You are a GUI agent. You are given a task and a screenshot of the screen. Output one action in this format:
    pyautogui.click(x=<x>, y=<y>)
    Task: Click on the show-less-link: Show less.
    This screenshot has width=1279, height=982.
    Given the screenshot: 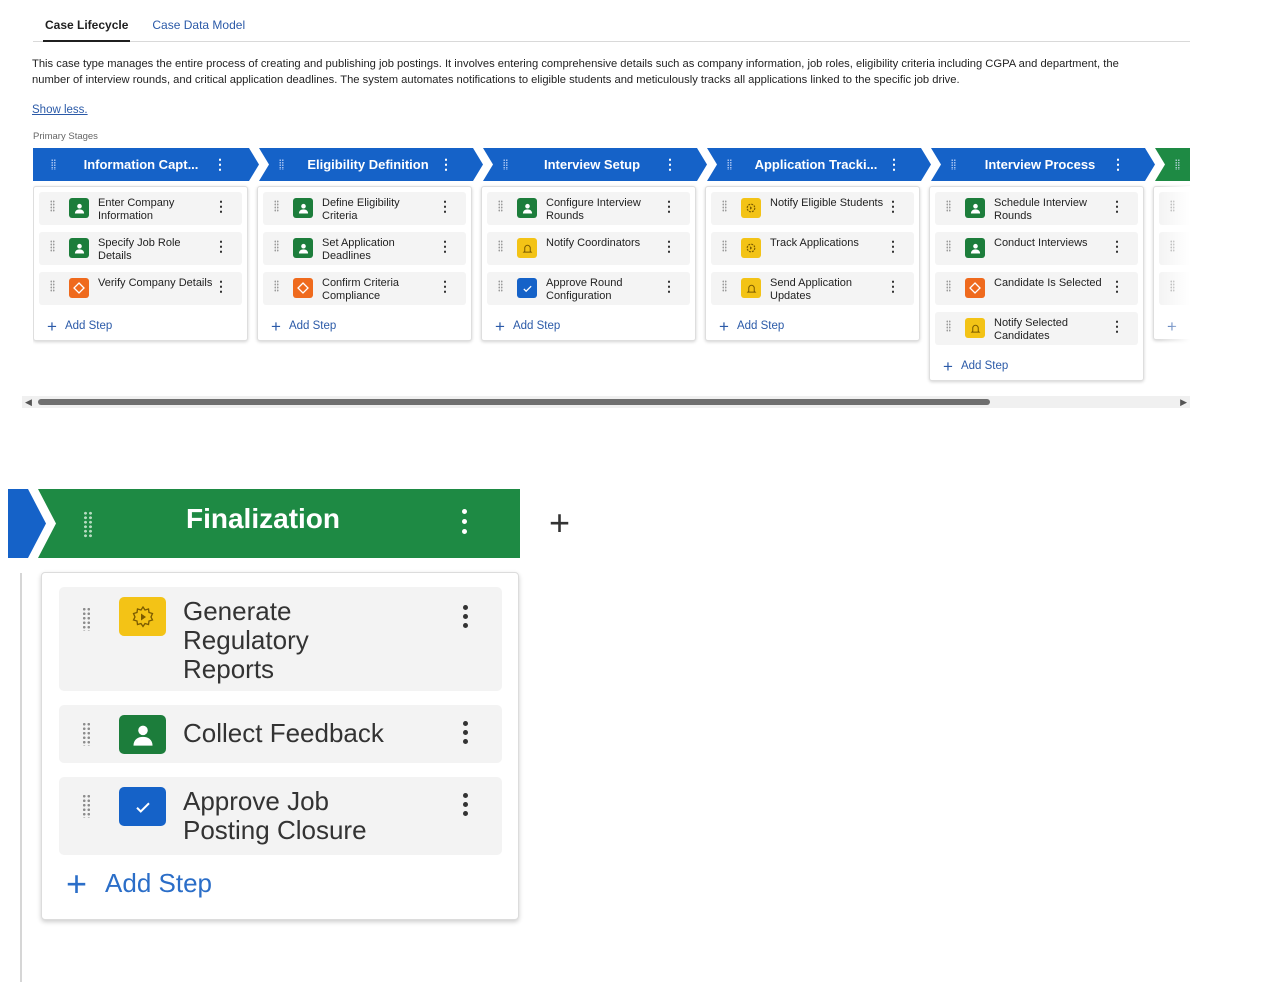 What is the action you would take?
    pyautogui.click(x=60, y=110)
    